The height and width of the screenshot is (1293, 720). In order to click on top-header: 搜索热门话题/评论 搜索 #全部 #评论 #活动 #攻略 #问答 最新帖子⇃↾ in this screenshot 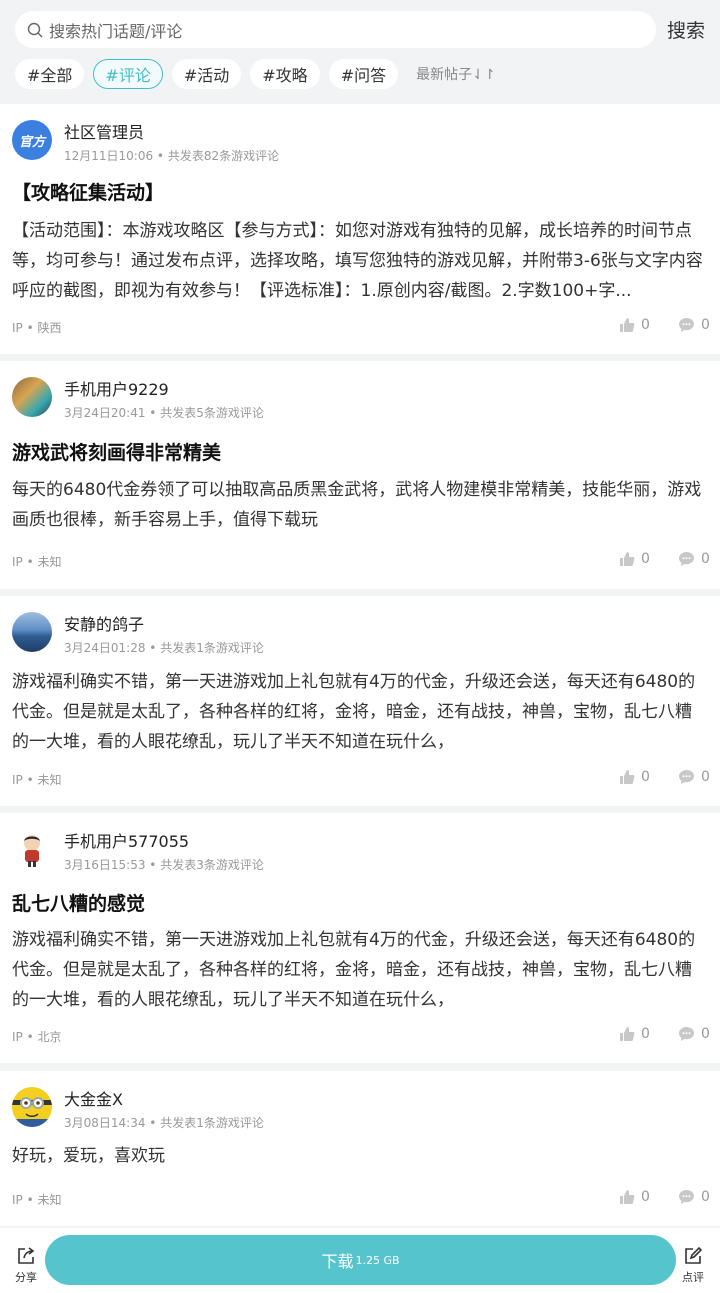, I will do `click(360, 51)`.